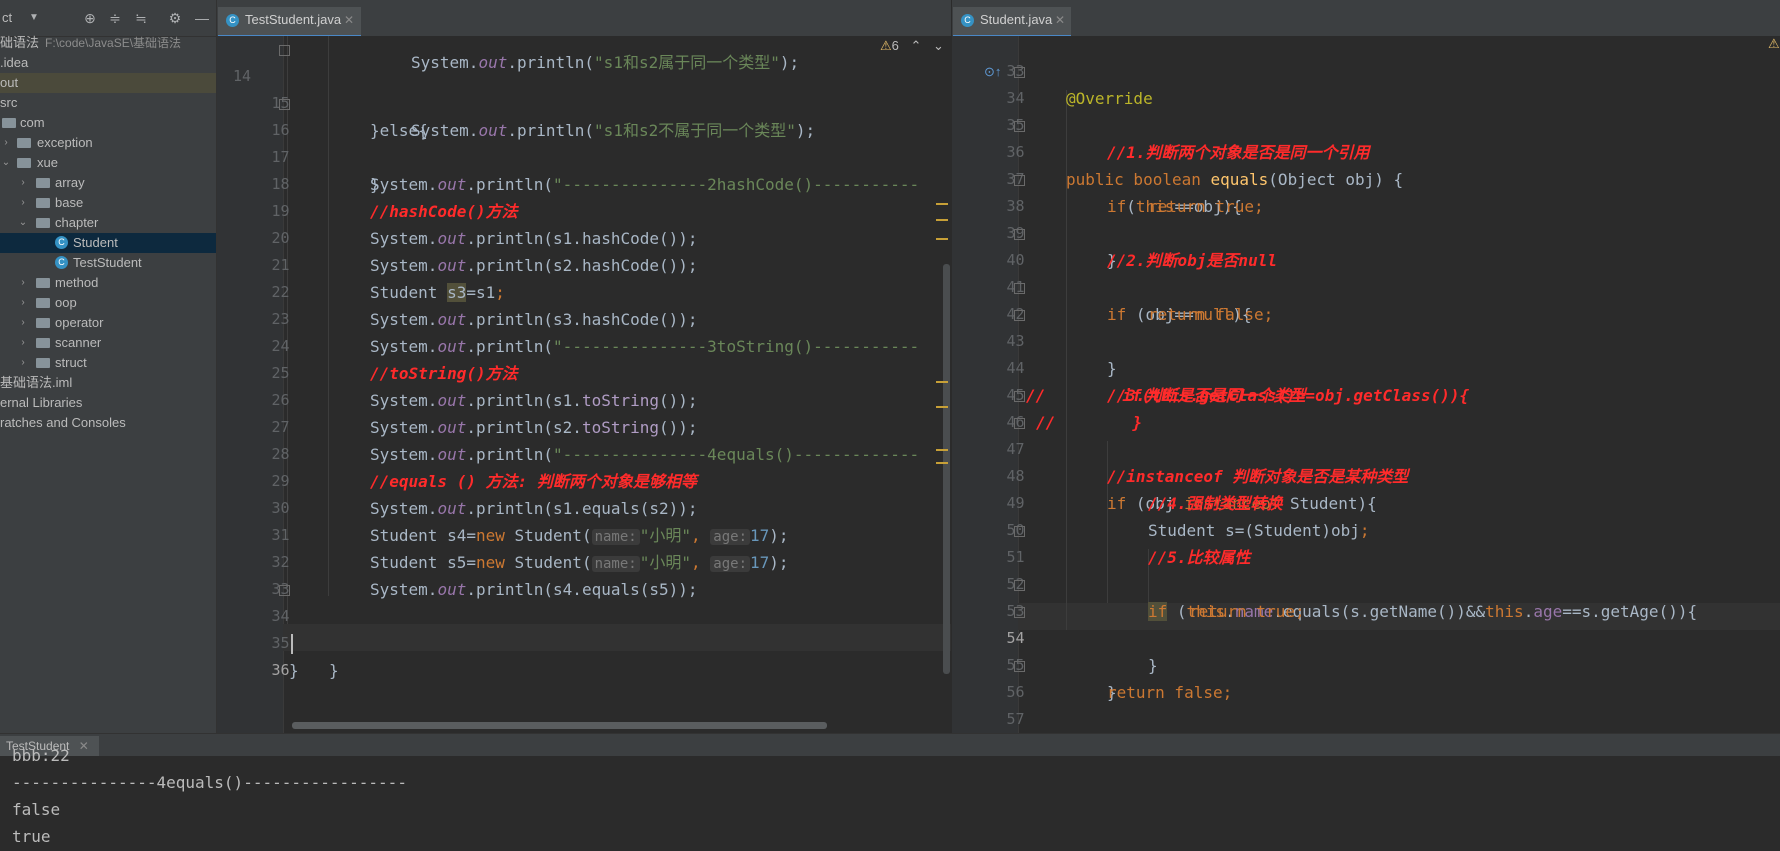 This screenshot has height=851, width=1780. What do you see at coordinates (108, 203) in the screenshot?
I see `tree-item-base: › base` at bounding box center [108, 203].